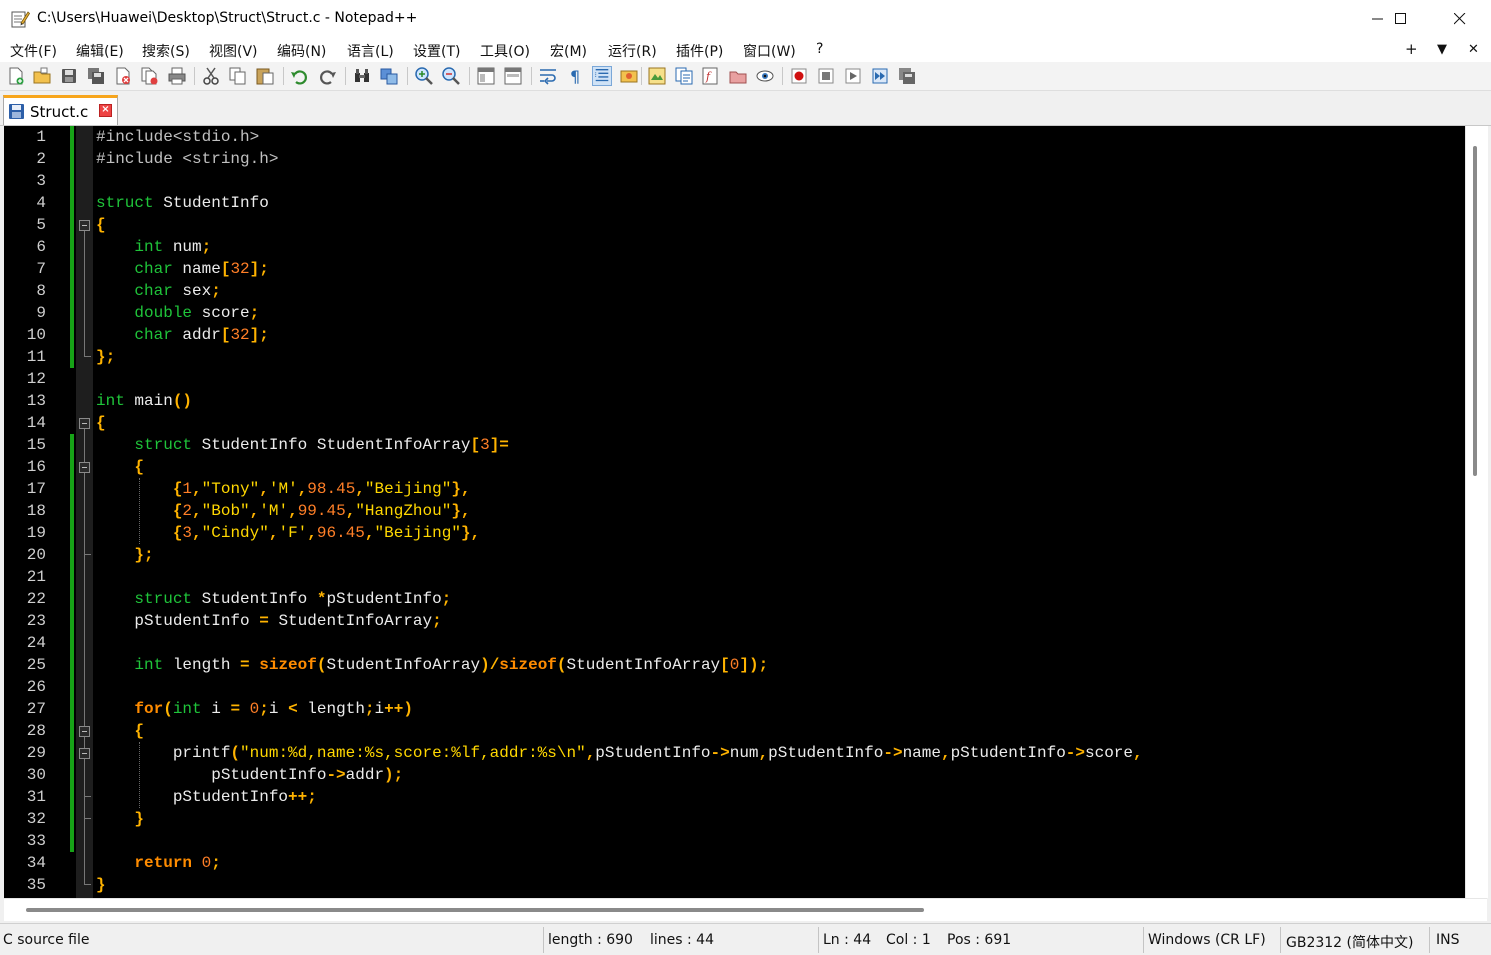 This screenshot has height=955, width=1491. I want to click on zoom-out-icon, so click(451, 76).